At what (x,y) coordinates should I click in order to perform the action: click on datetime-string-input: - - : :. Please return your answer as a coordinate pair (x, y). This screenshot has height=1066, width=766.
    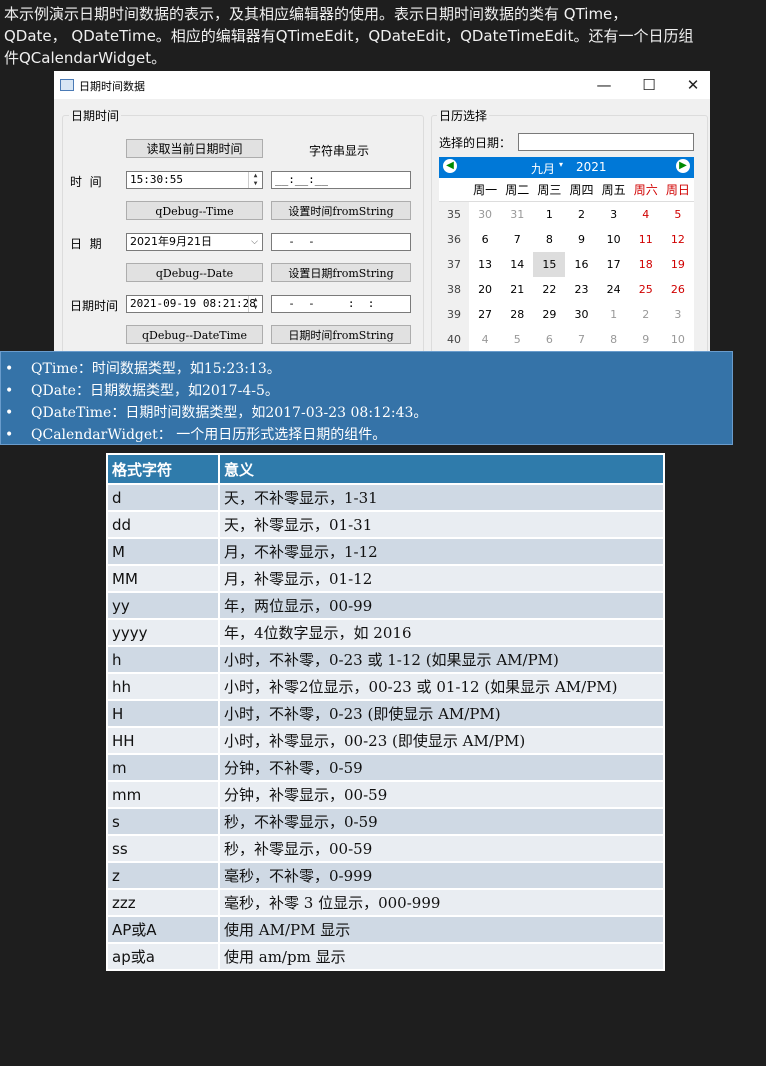
    Looking at the image, I should click on (341, 304).